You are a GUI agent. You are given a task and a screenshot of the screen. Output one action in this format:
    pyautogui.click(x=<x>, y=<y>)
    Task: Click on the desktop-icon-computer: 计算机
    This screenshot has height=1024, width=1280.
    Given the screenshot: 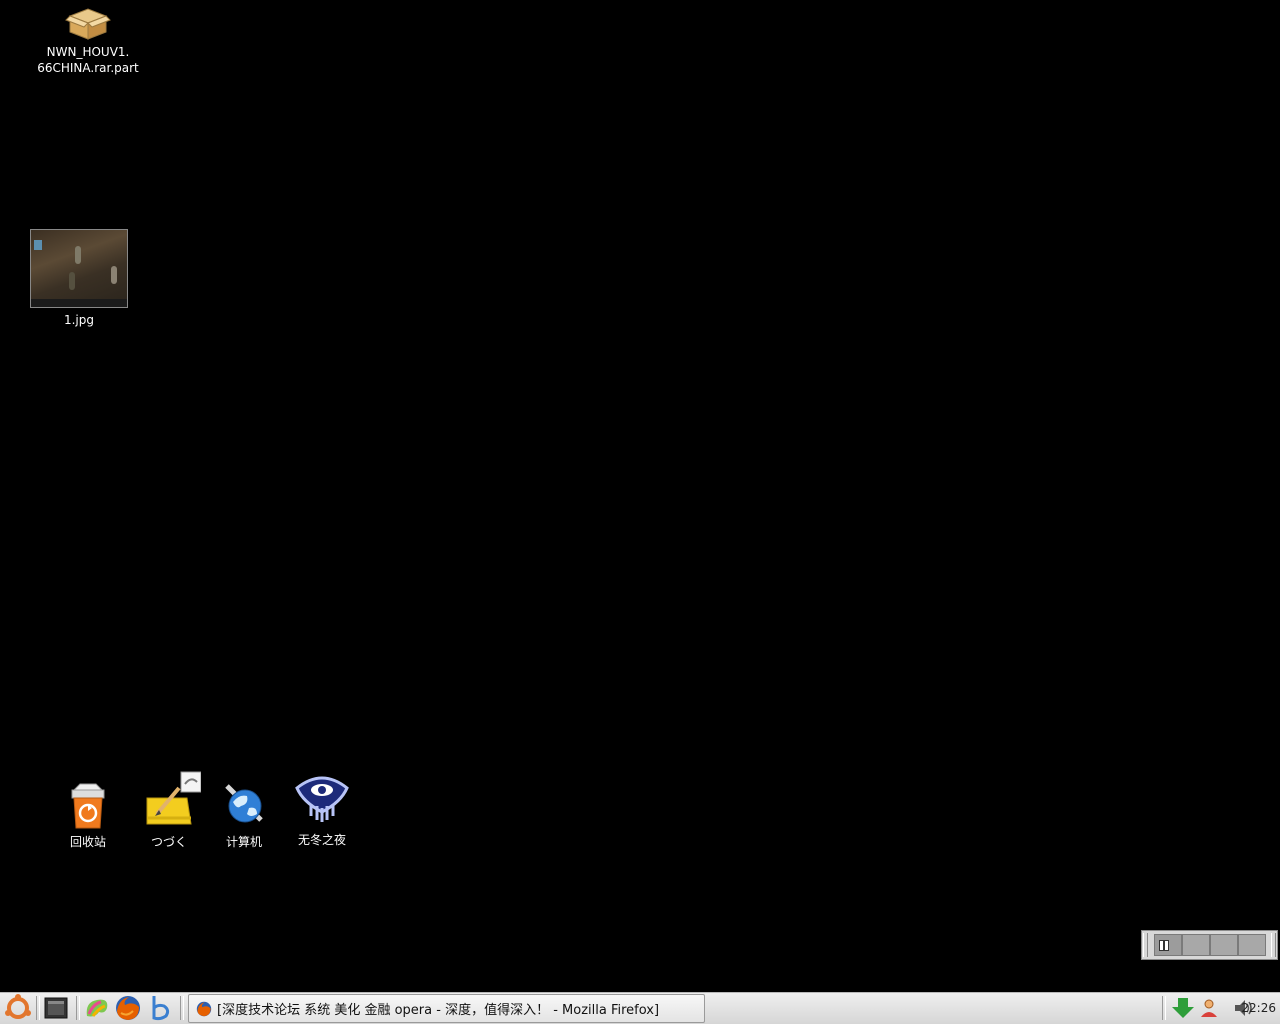 What is the action you would take?
    pyautogui.click(x=244, y=815)
    